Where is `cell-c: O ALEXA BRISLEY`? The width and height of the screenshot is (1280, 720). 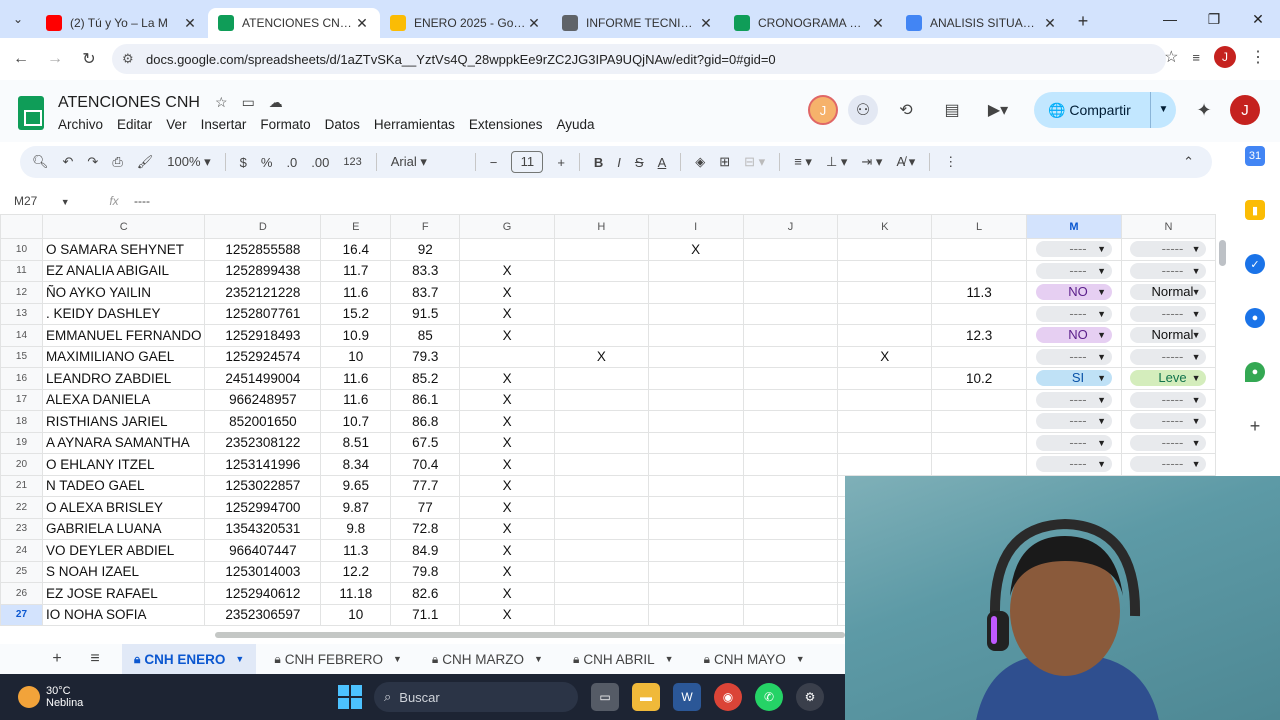
cell-c: O ALEXA BRISLEY is located at coordinates (123, 507).